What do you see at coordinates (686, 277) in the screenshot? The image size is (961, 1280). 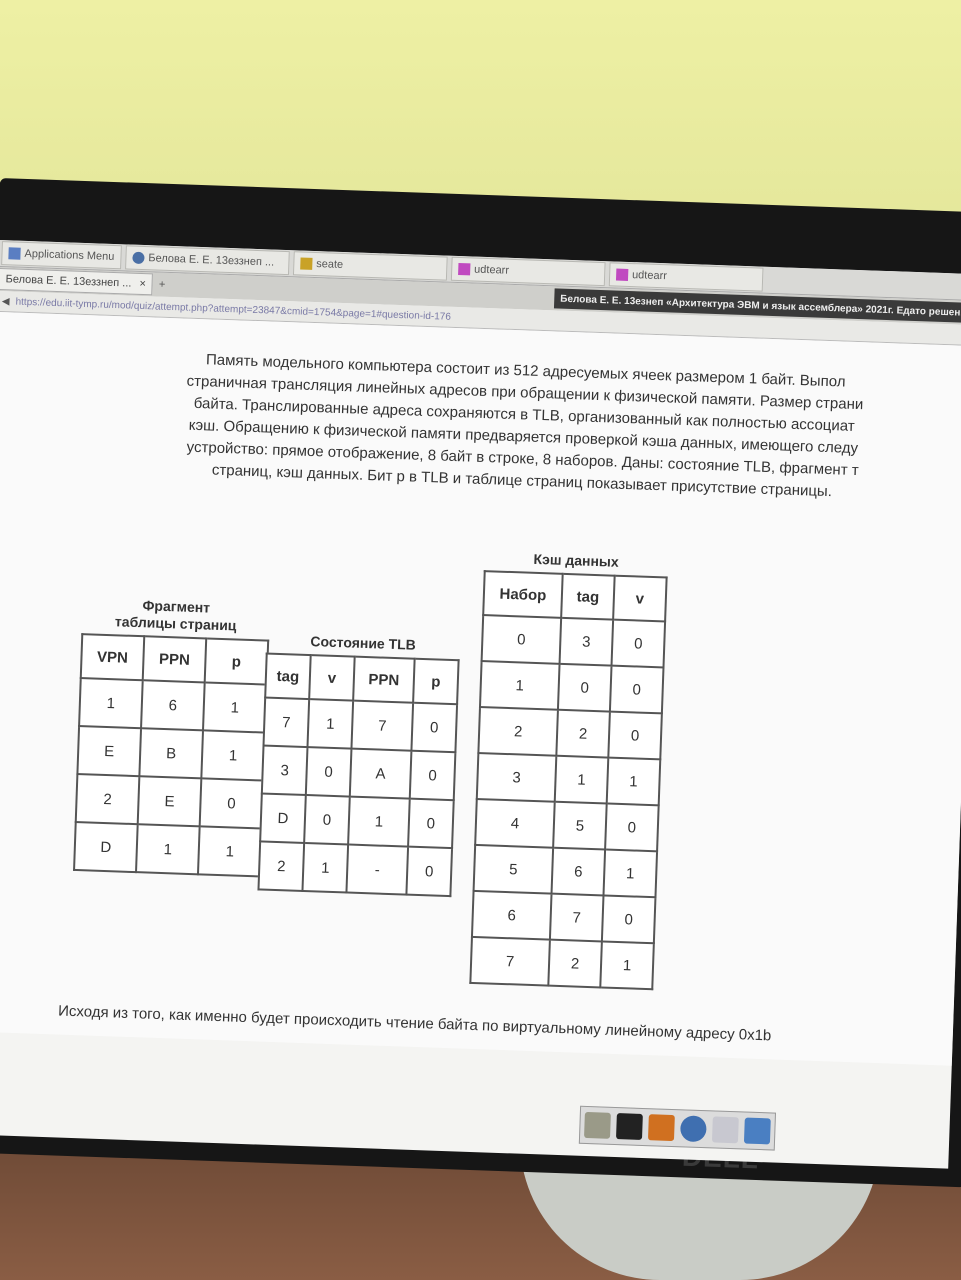 I see `taskbar-window-editor-2: udtearr` at bounding box center [686, 277].